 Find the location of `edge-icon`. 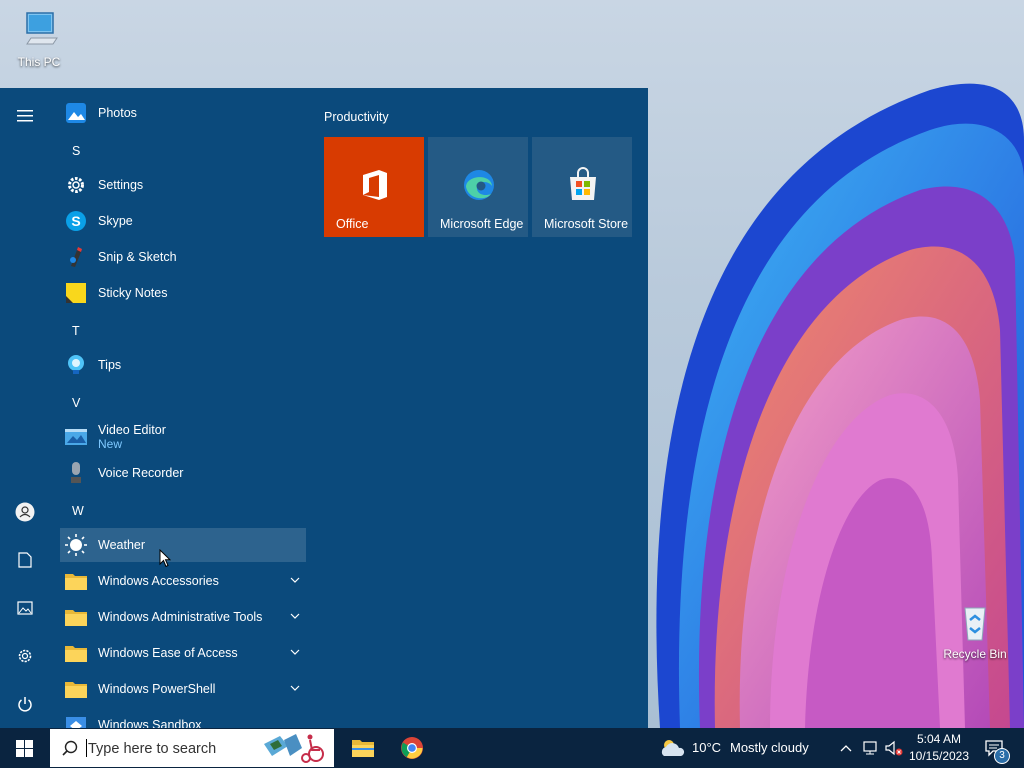

edge-icon is located at coordinates (479, 185).